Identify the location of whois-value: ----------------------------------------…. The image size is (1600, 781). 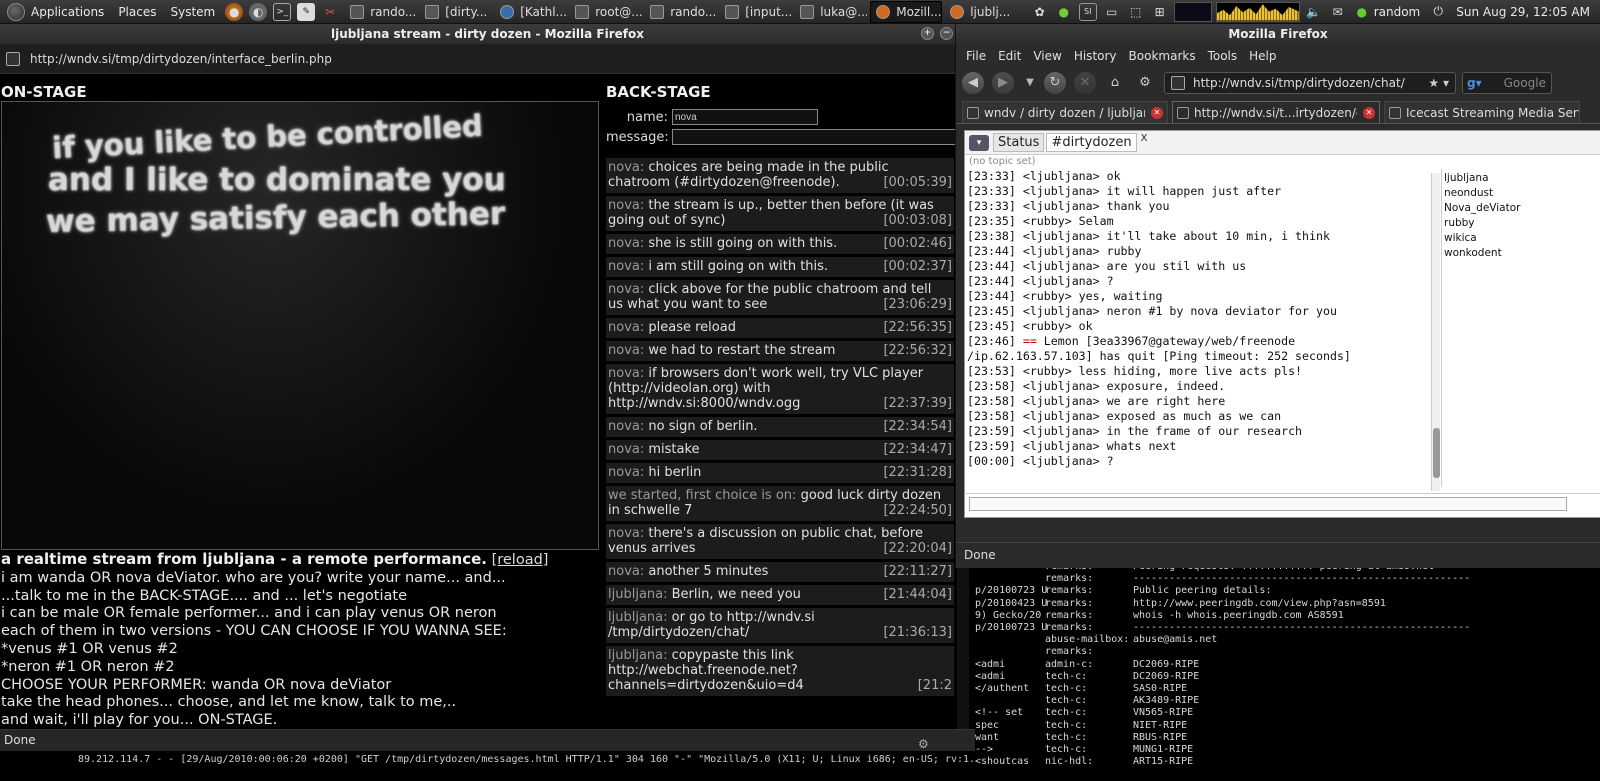
(1302, 579).